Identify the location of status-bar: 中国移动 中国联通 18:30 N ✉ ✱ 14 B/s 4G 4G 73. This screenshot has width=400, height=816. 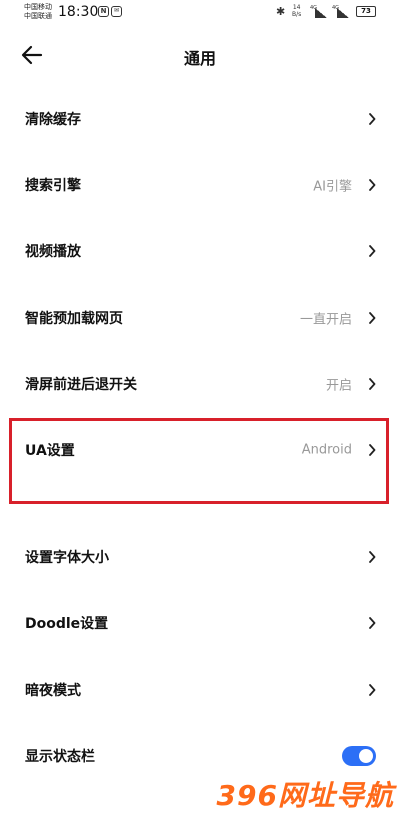
(200, 14).